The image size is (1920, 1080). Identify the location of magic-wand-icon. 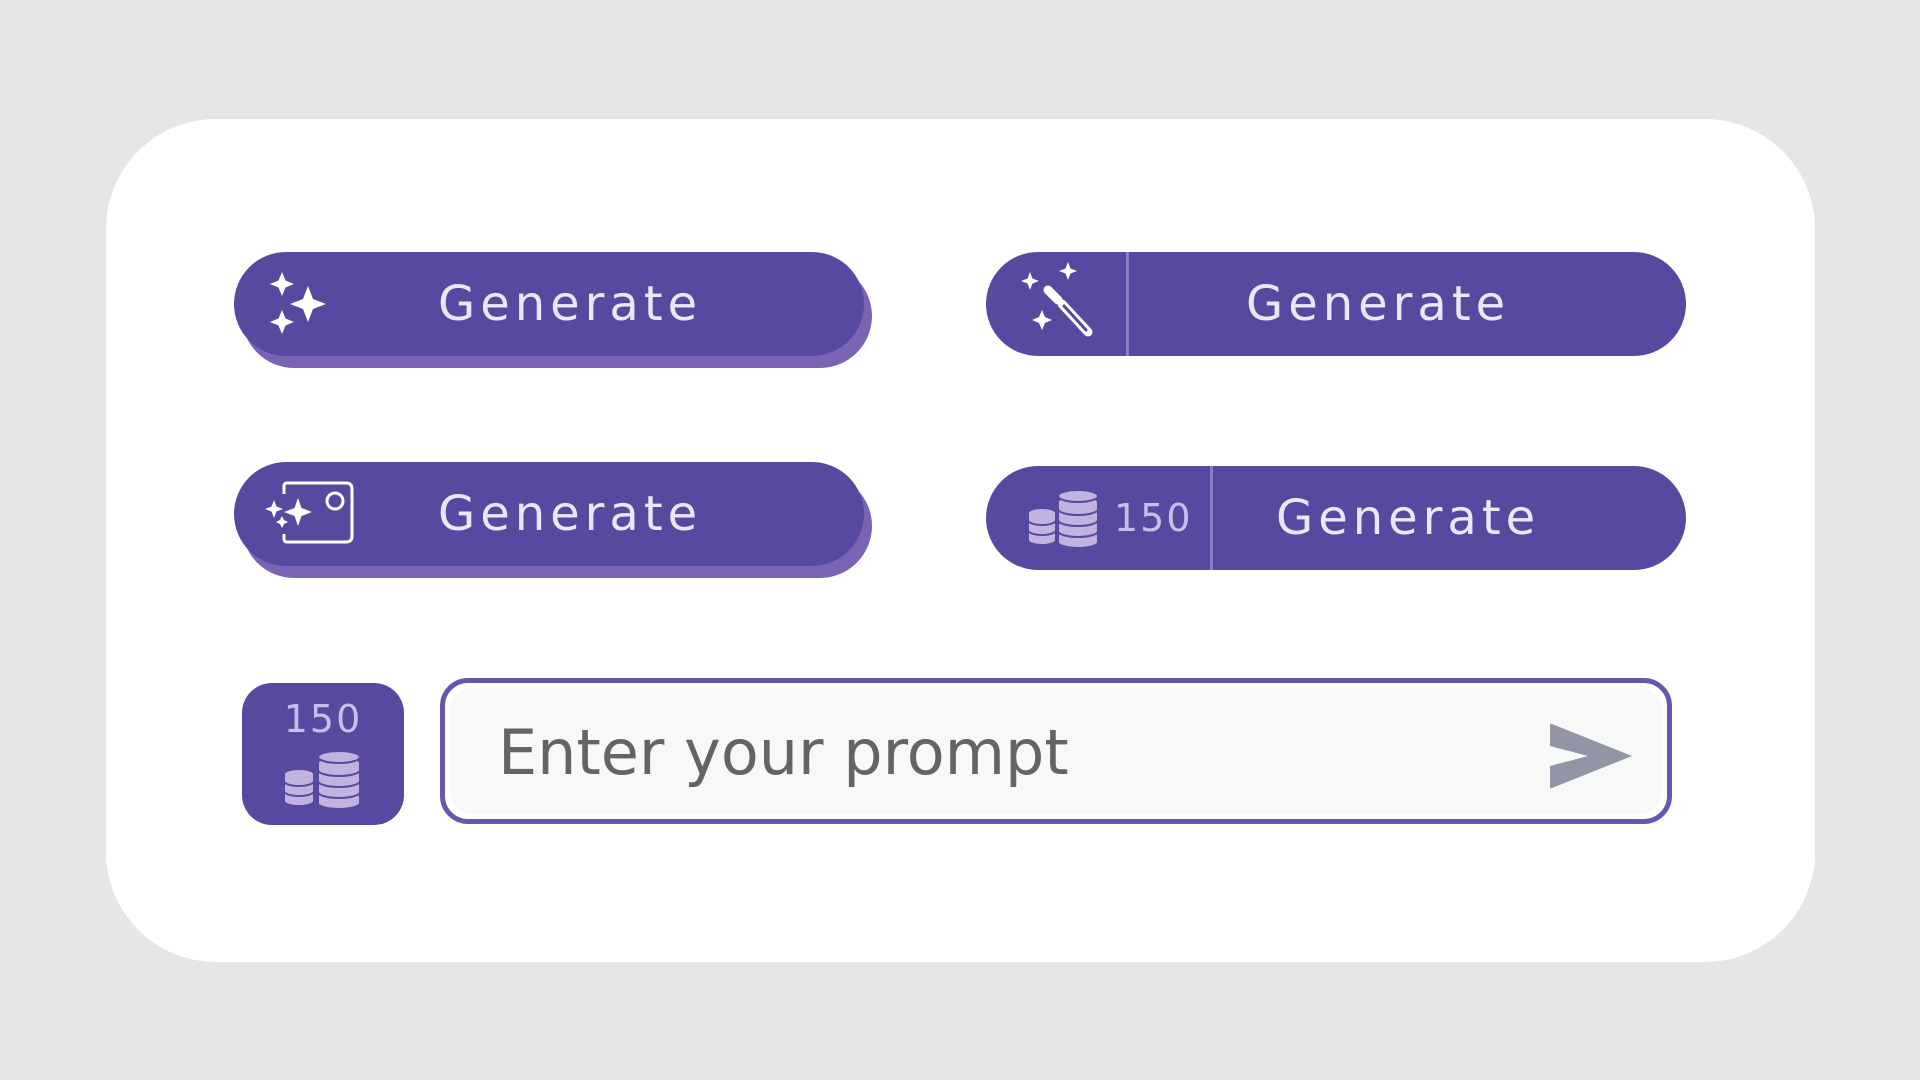
(1057, 299).